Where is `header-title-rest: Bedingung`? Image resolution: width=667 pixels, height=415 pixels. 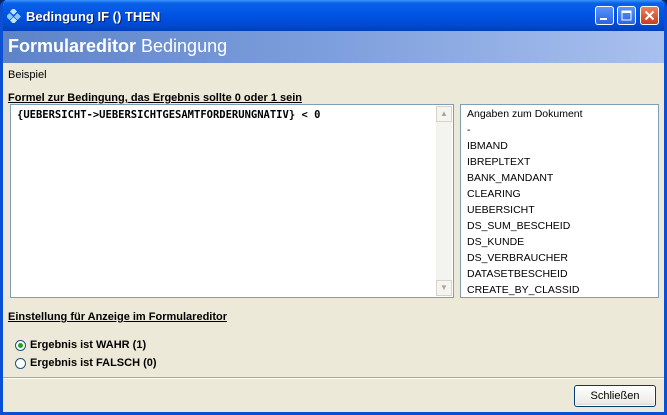
header-title-rest: Bedingung is located at coordinates (182, 46).